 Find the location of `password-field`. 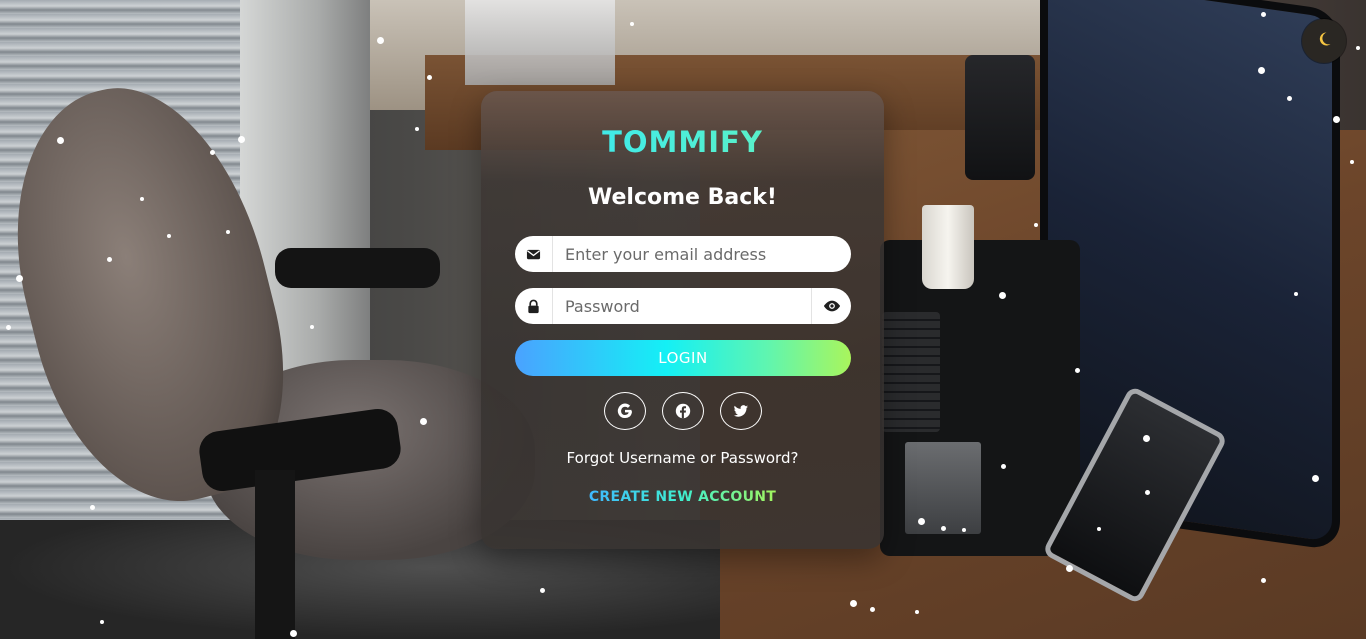

password-field is located at coordinates (683, 306).